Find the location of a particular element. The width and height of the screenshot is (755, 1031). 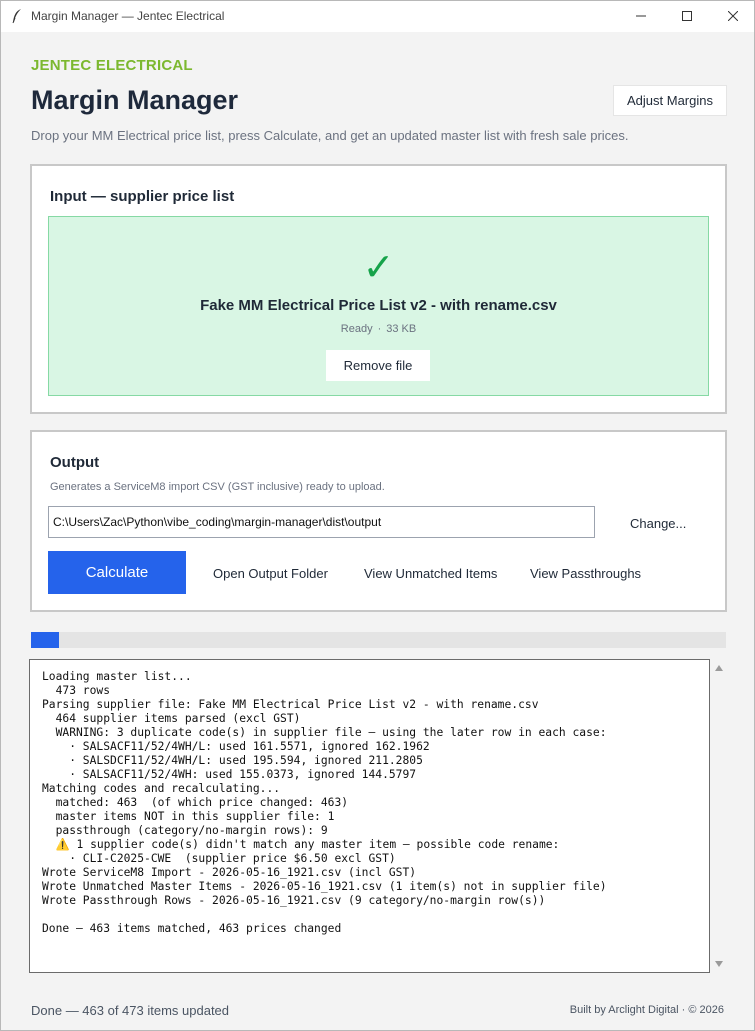

output-card-title: Output is located at coordinates (75, 462).